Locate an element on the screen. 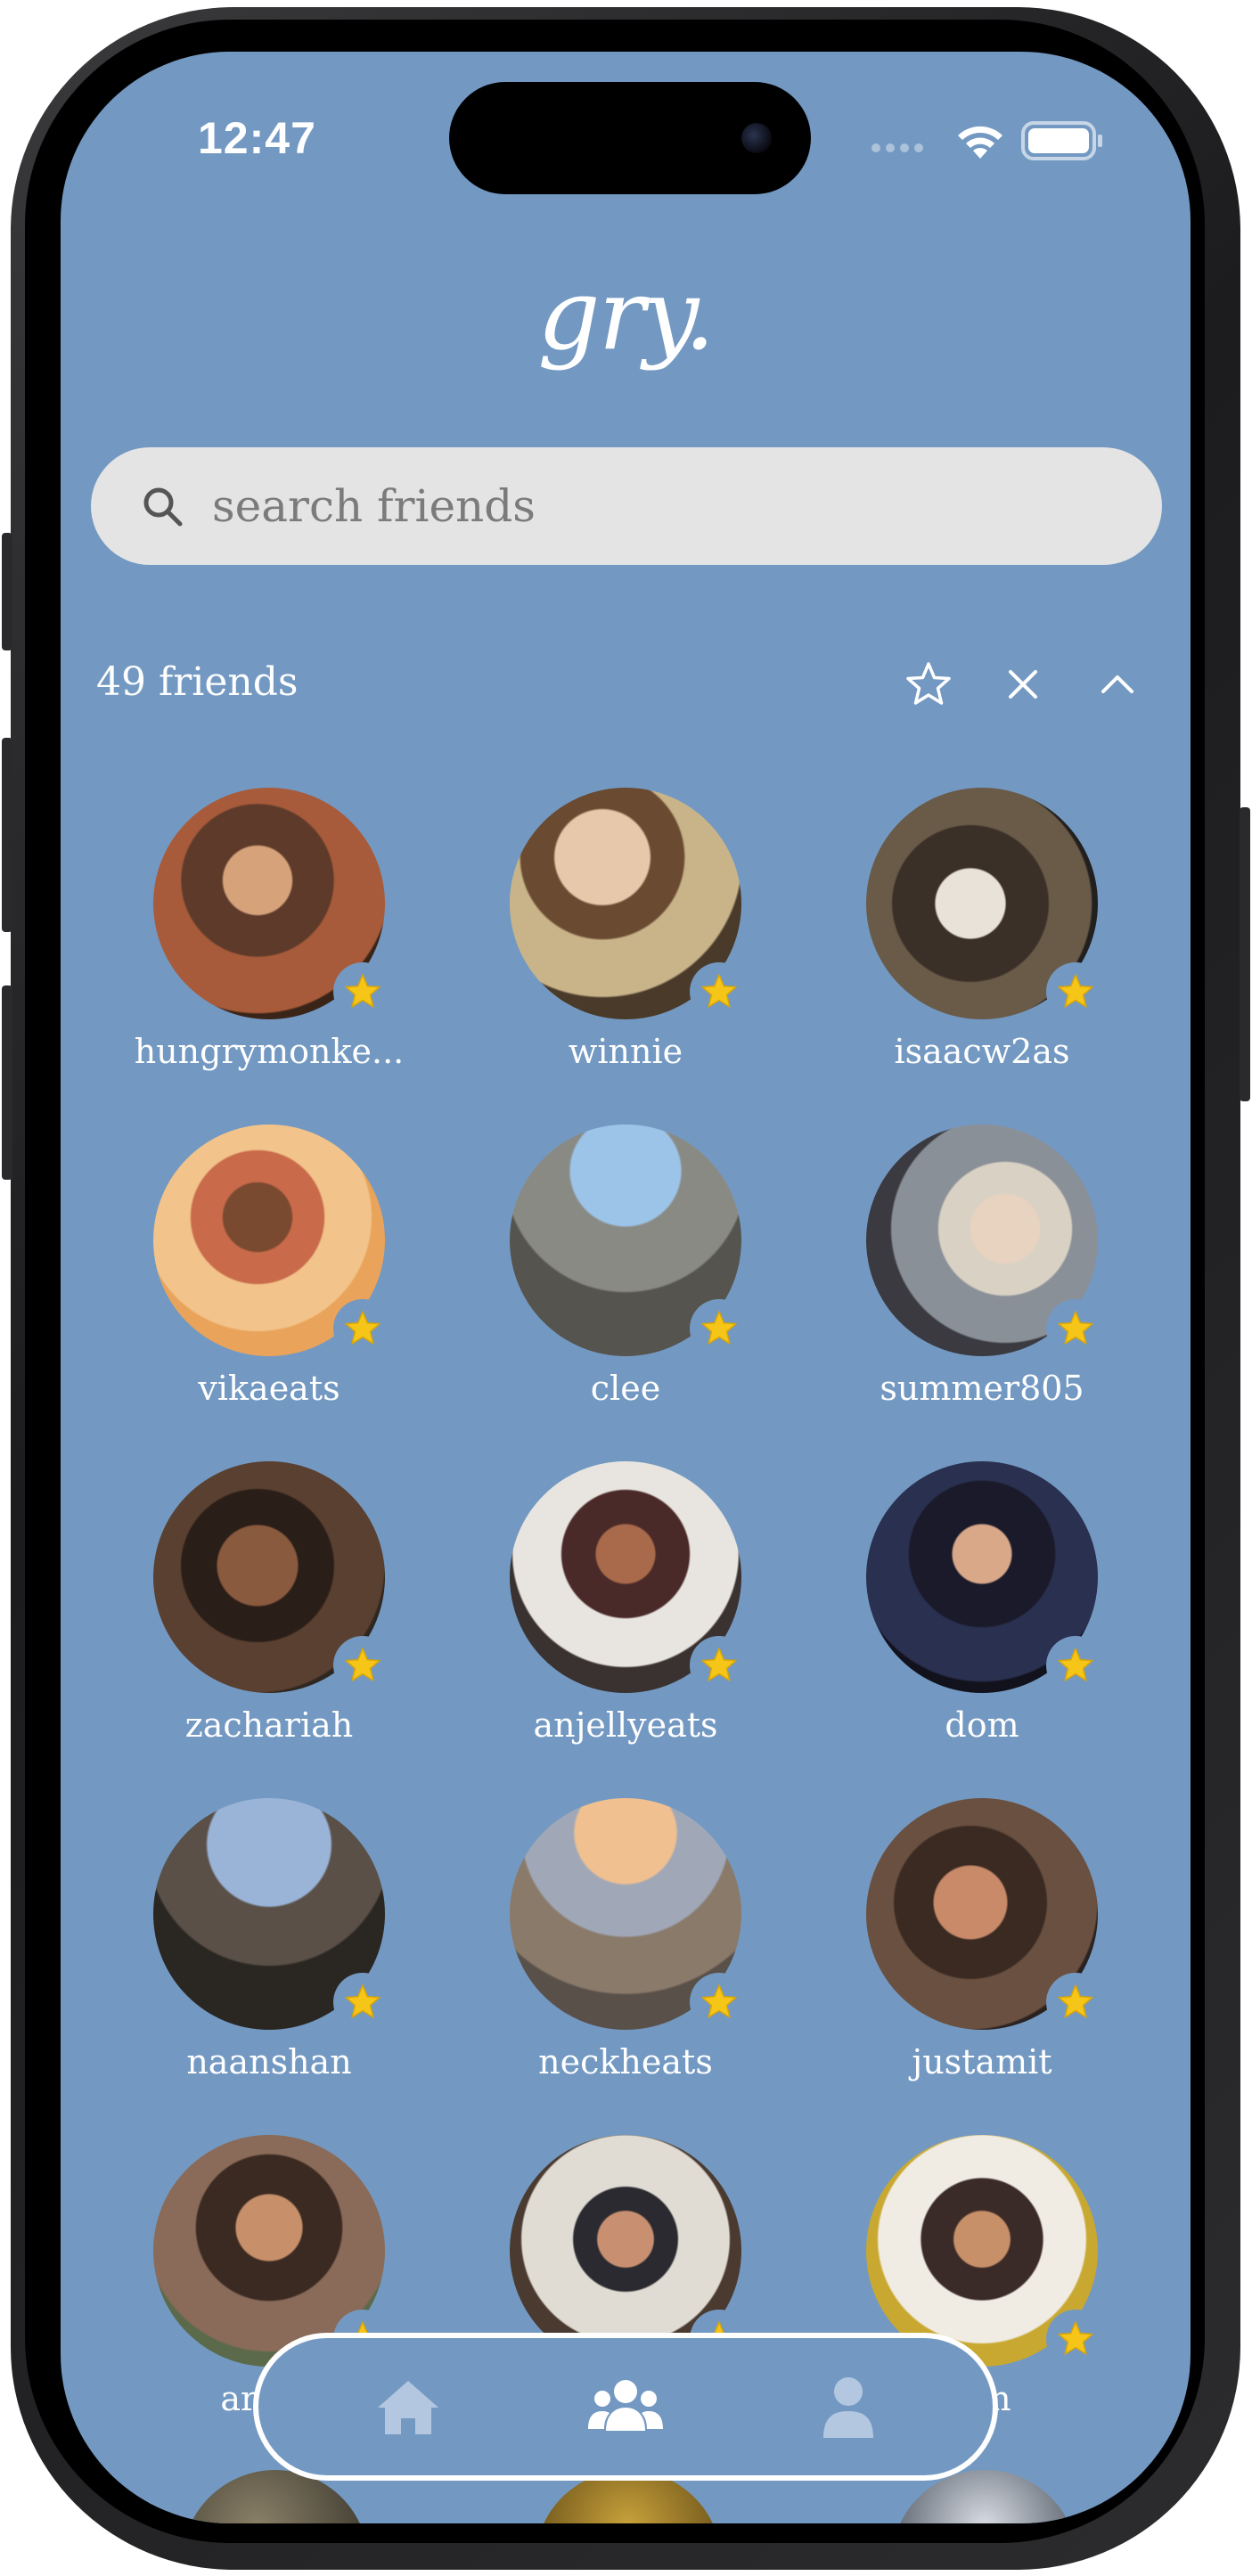 The image size is (1252, 2576). friend-card: anjellyeats is located at coordinates (605, 1617).